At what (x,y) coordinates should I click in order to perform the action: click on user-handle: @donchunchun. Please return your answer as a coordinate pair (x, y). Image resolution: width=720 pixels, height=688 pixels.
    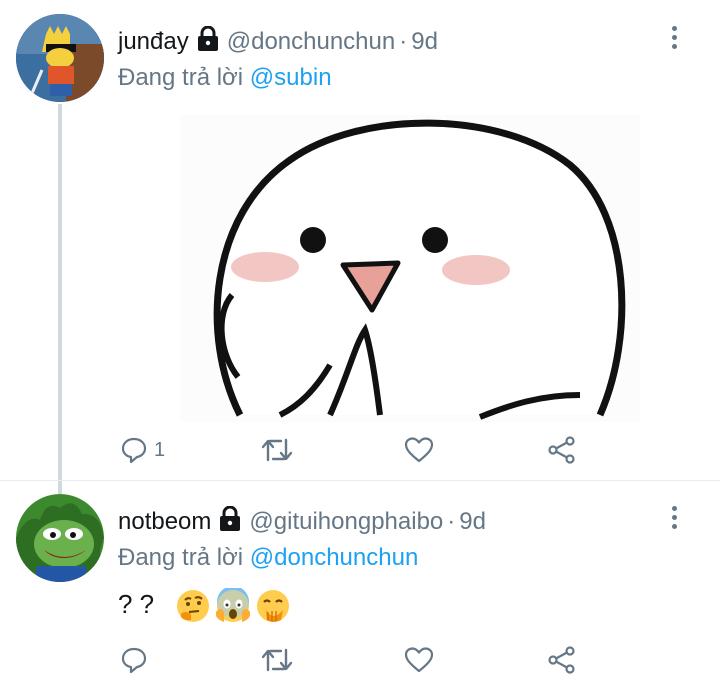
    Looking at the image, I should click on (311, 41).